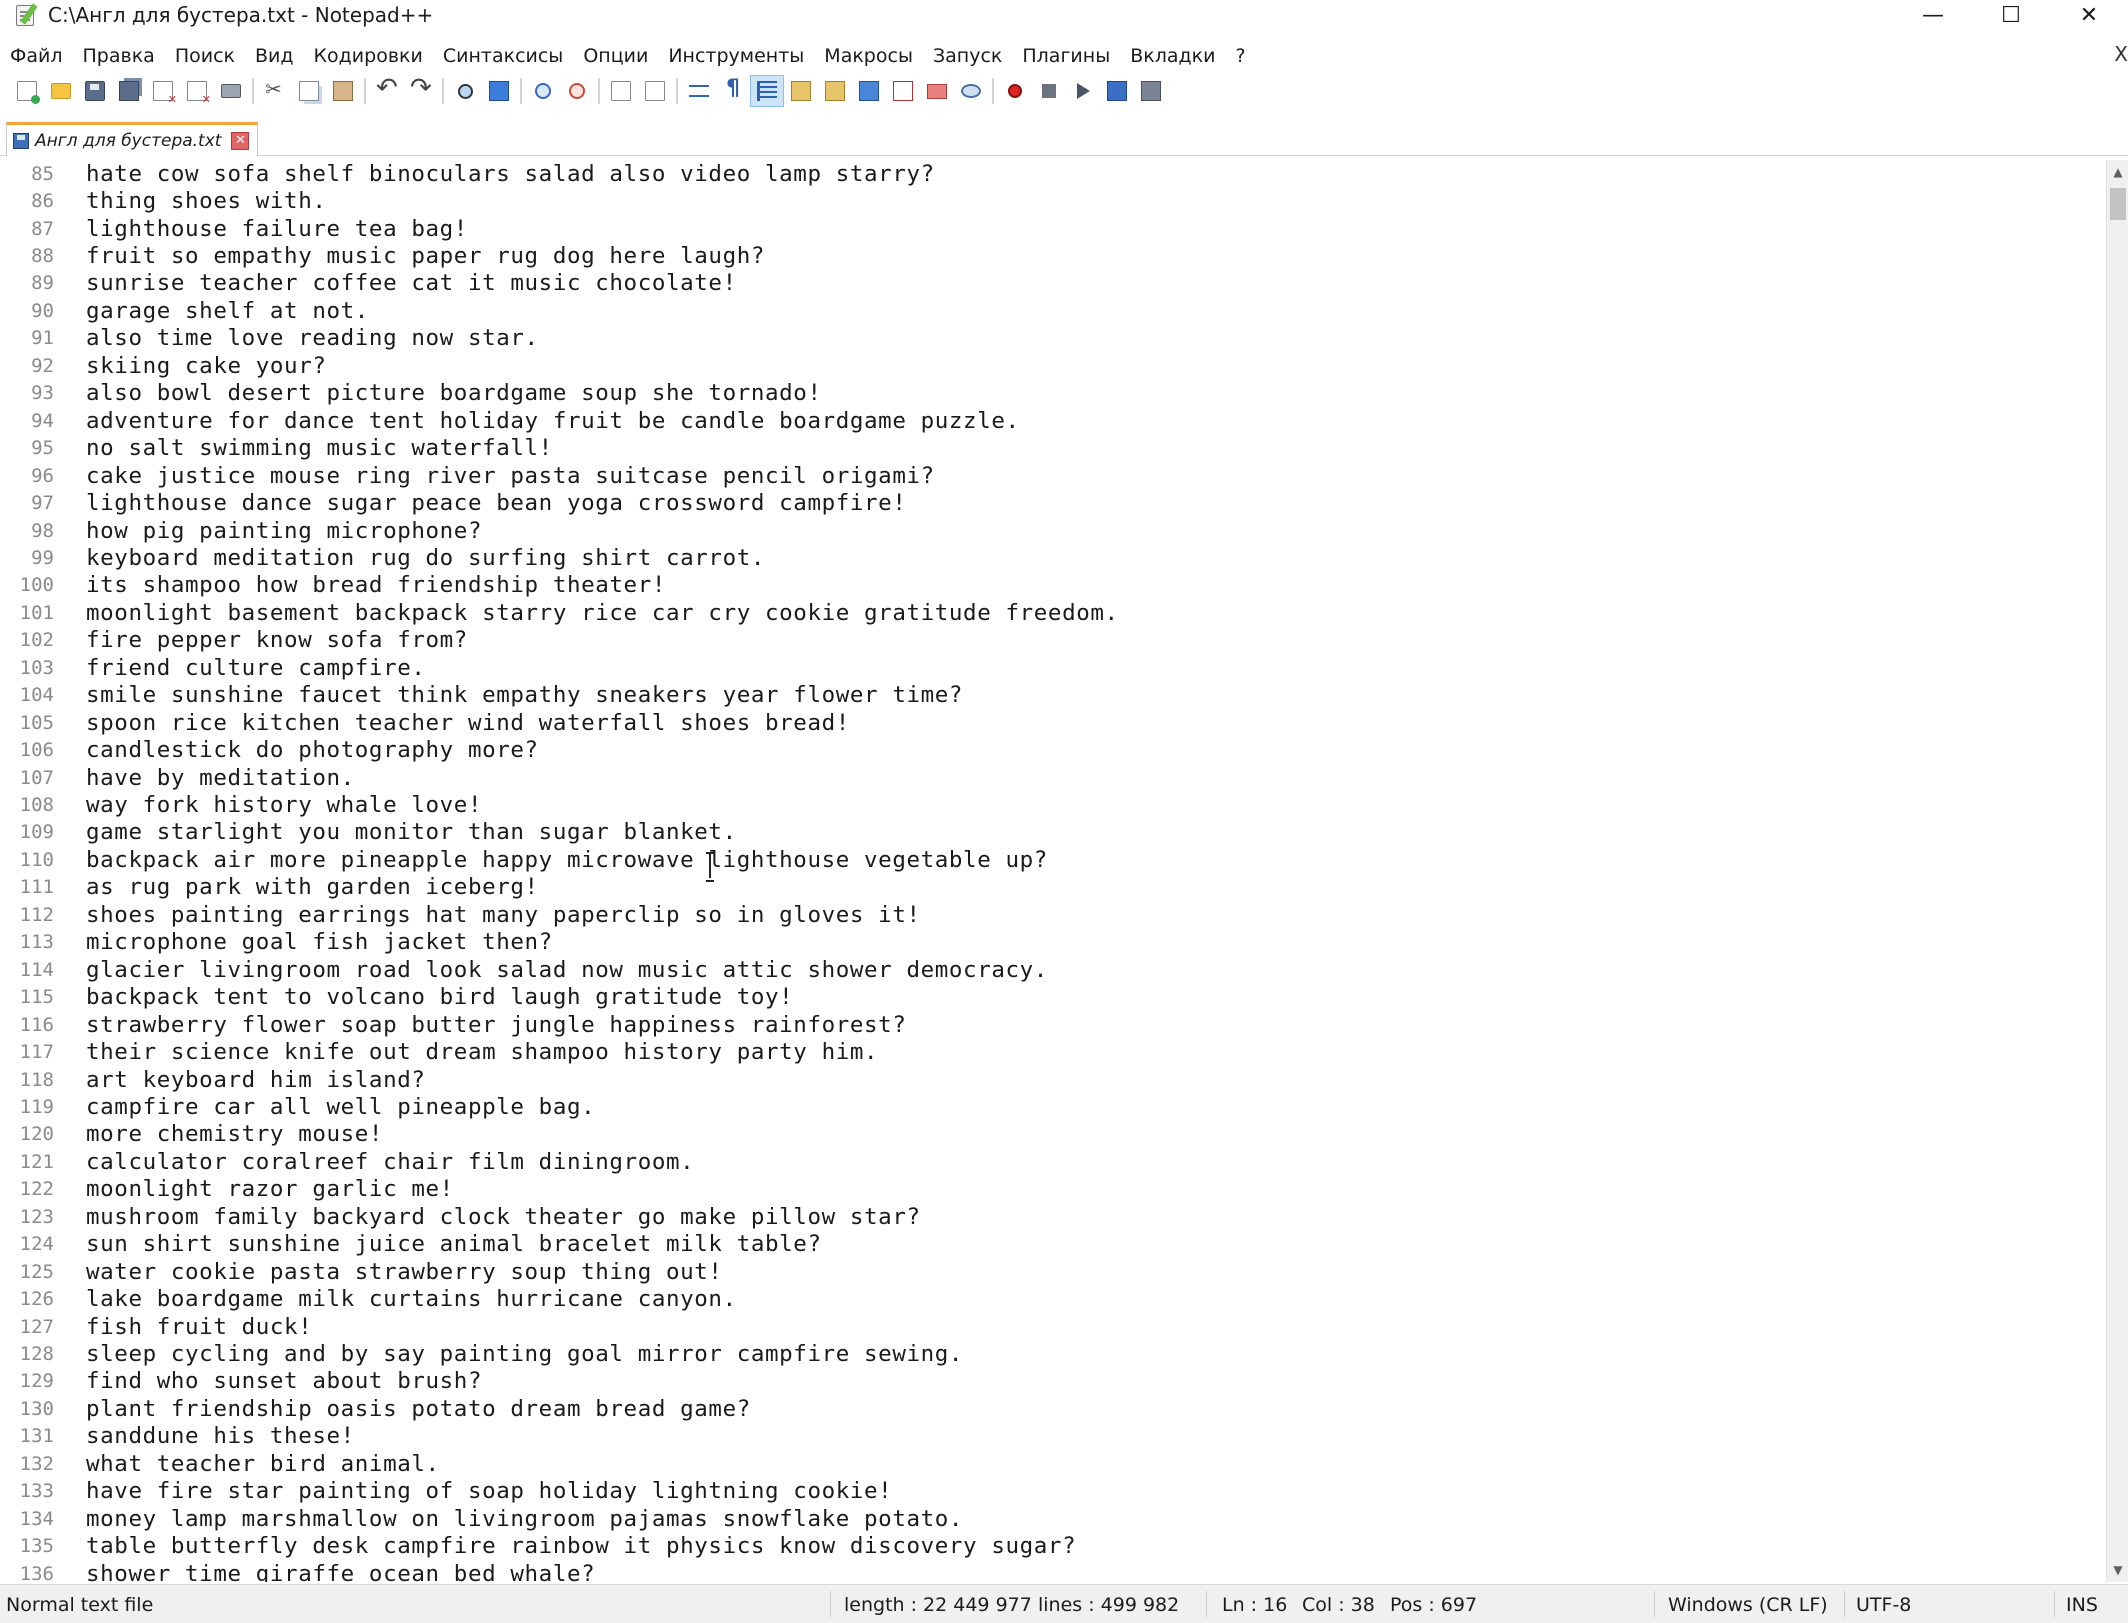 This screenshot has height=1623, width=2128. What do you see at coordinates (1053, 1134) in the screenshot?
I see `editor-line: 120 more chemistry mouse!` at bounding box center [1053, 1134].